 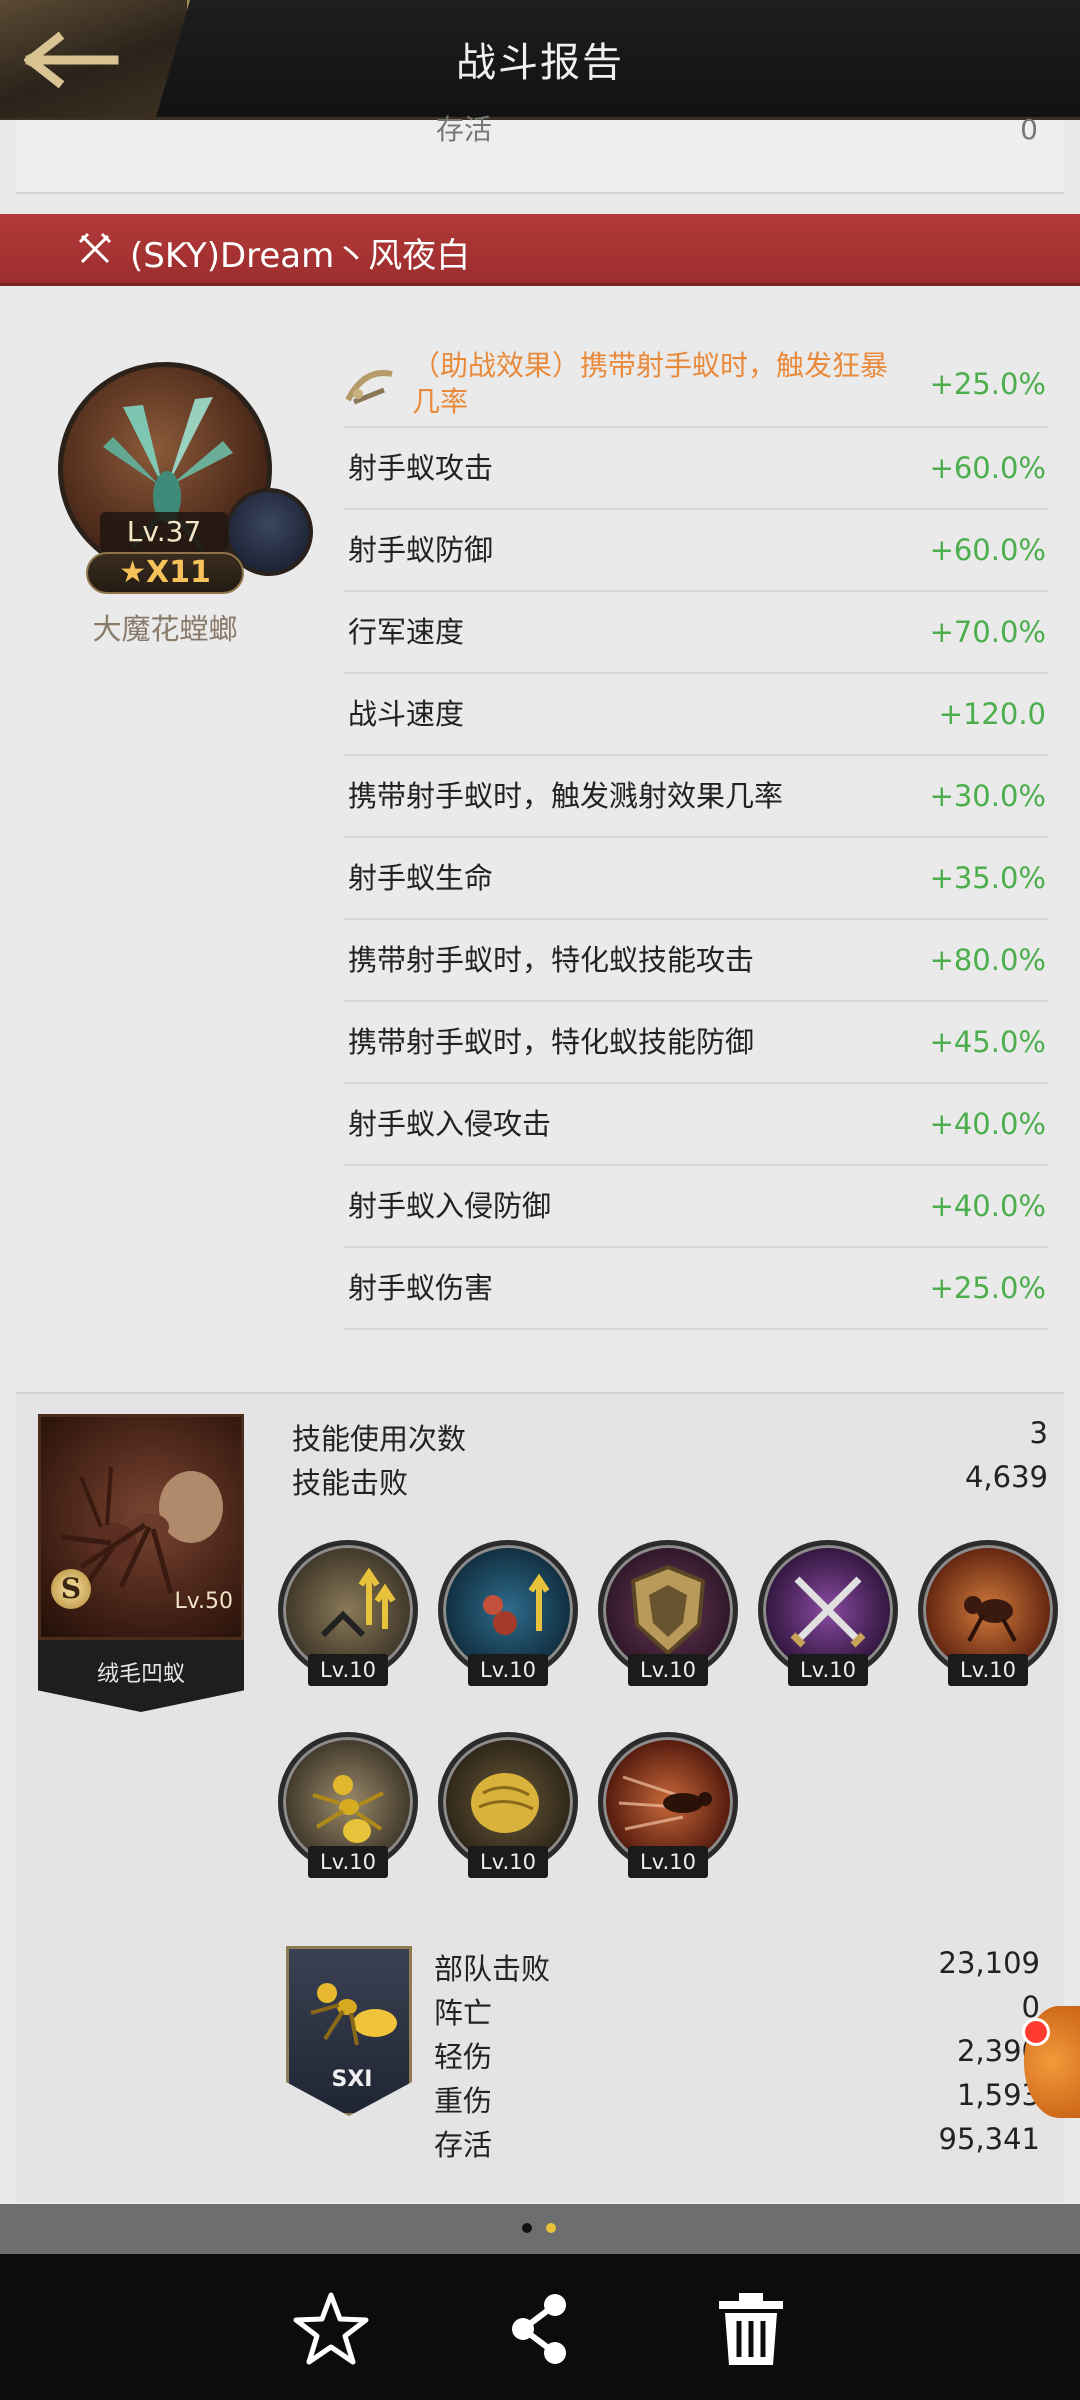 I want to click on top-bar: 战斗报告, so click(x=540, y=60).